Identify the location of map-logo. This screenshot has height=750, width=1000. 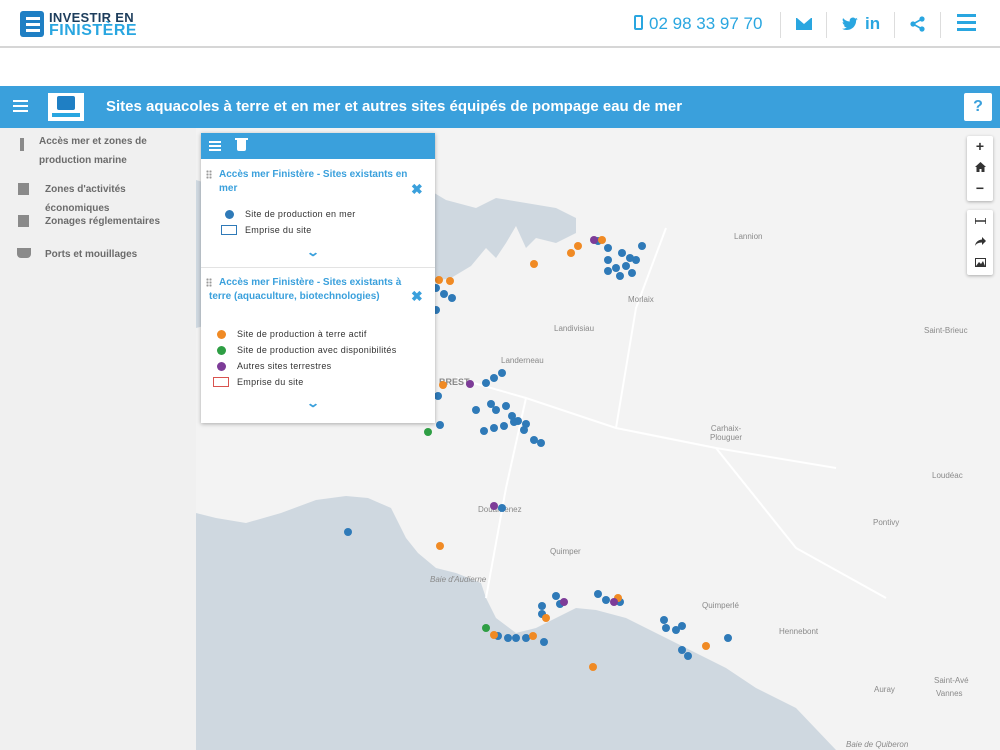
(66, 107).